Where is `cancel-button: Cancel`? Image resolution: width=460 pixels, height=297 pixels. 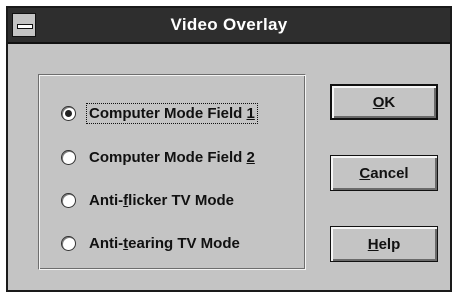 cancel-button: Cancel is located at coordinates (384, 173).